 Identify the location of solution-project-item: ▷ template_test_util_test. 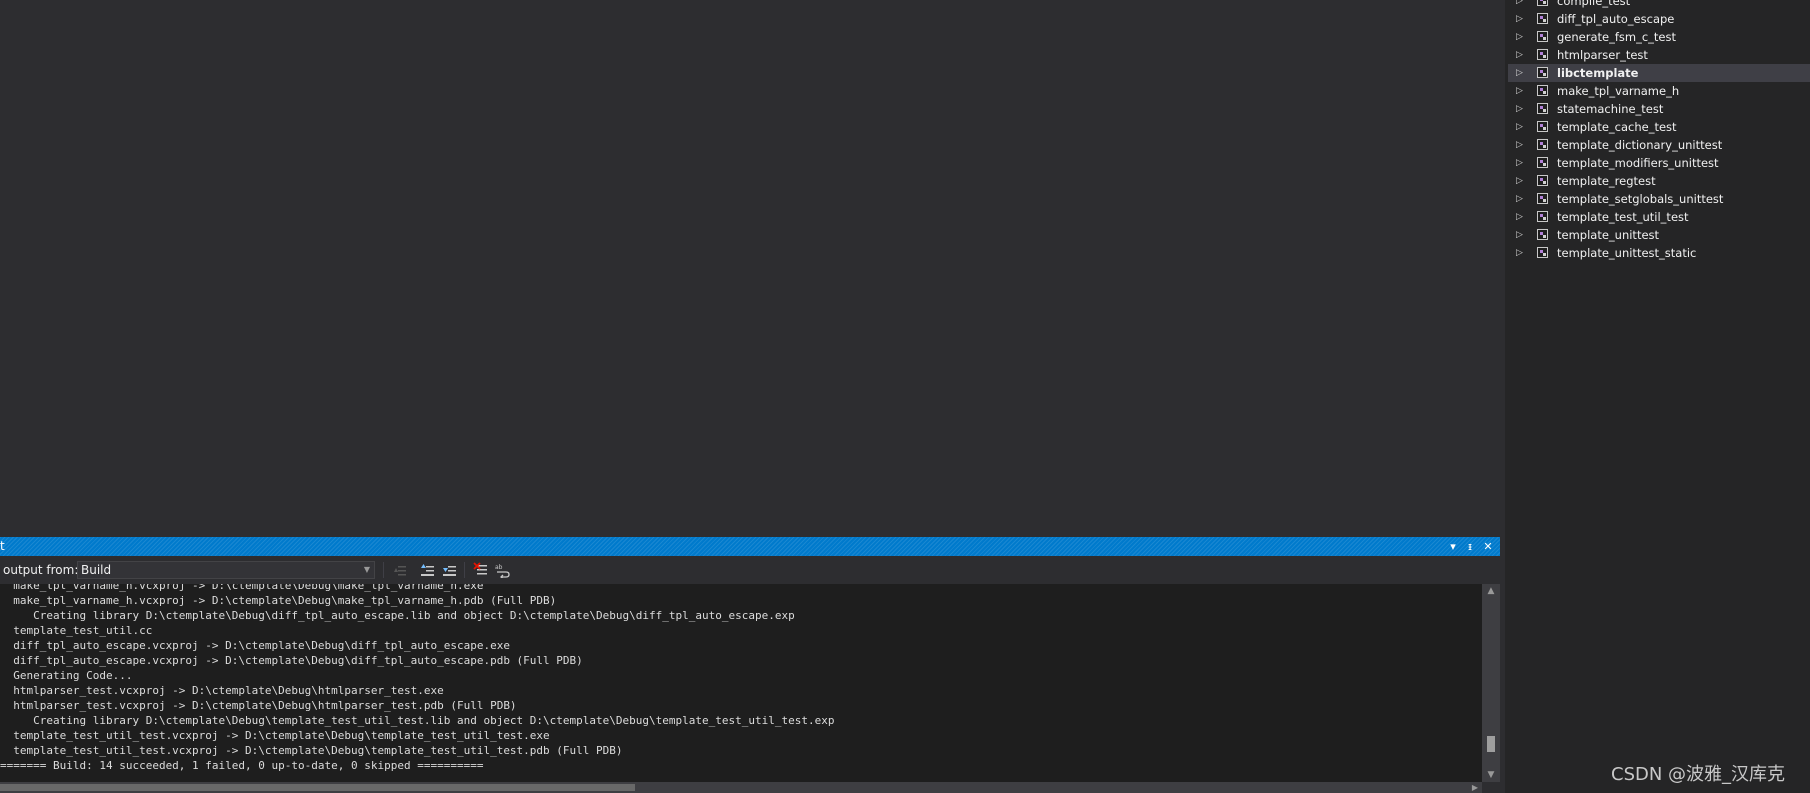
(1659, 217).